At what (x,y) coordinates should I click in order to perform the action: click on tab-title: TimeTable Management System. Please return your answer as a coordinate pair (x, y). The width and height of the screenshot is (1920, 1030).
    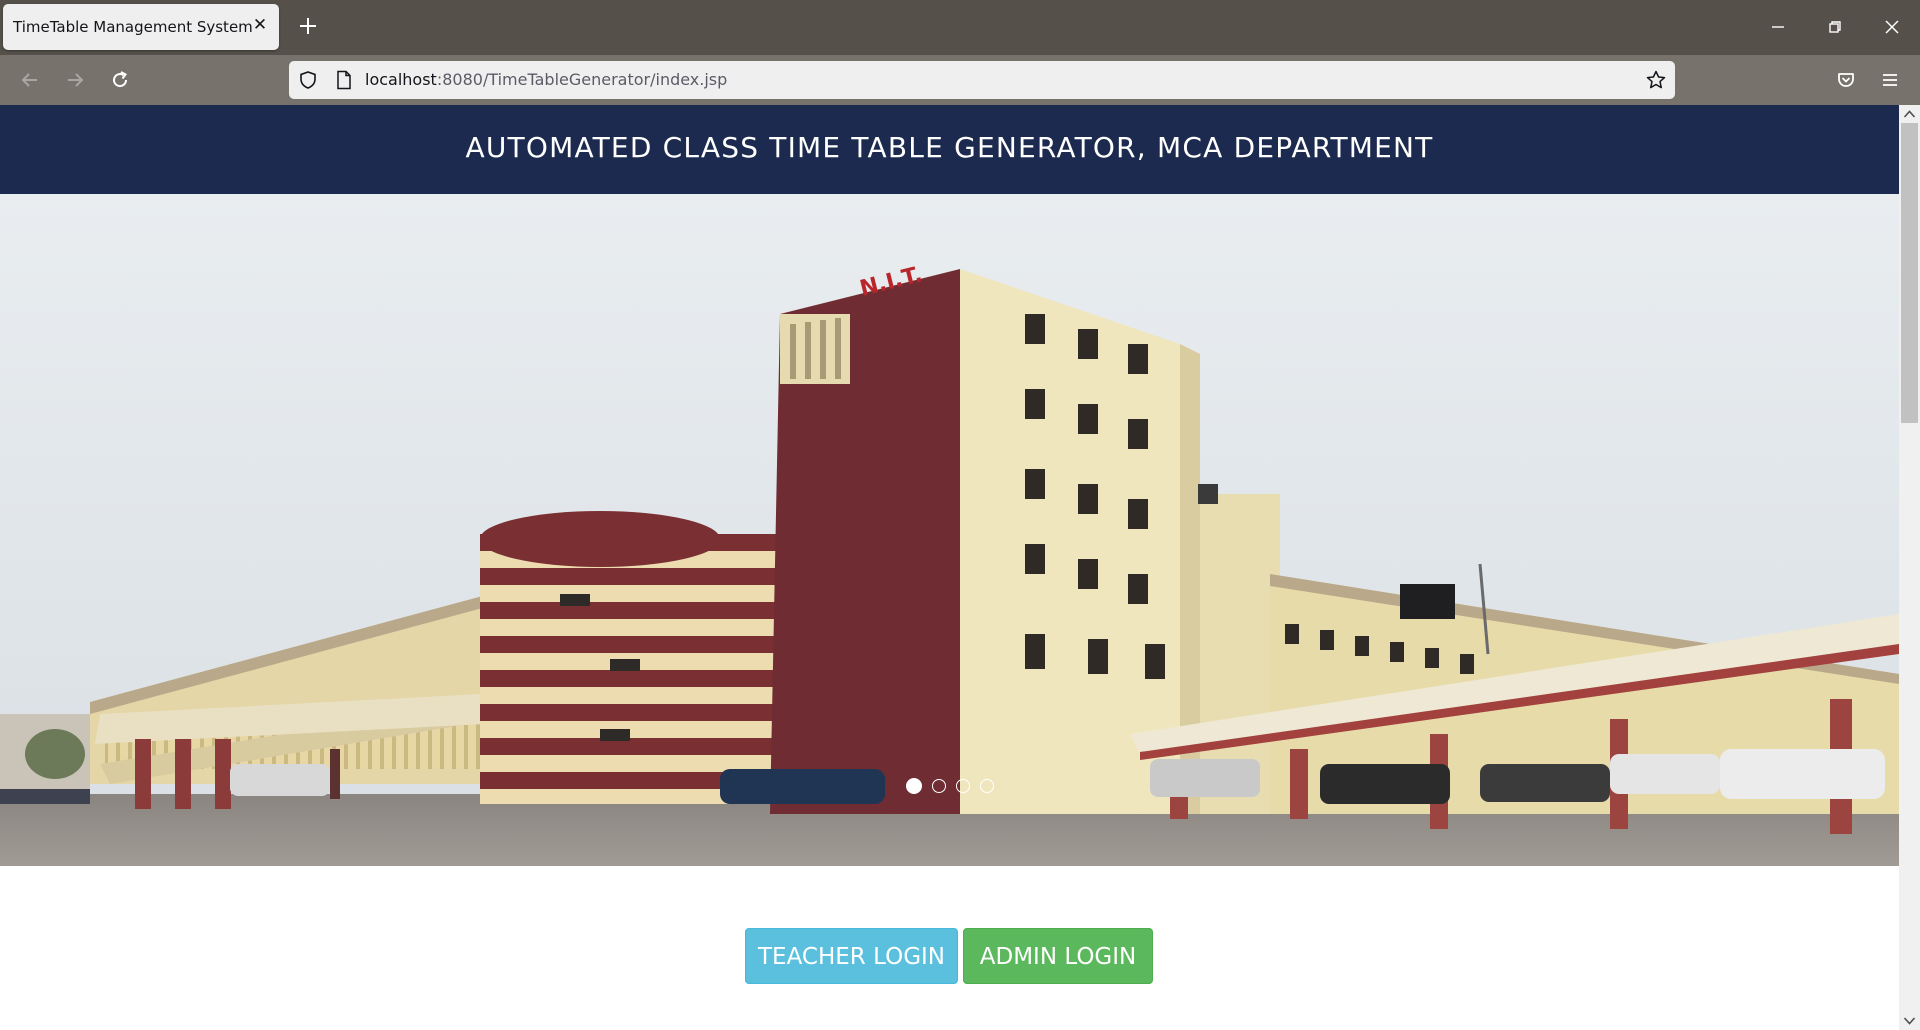
    Looking at the image, I should click on (133, 27).